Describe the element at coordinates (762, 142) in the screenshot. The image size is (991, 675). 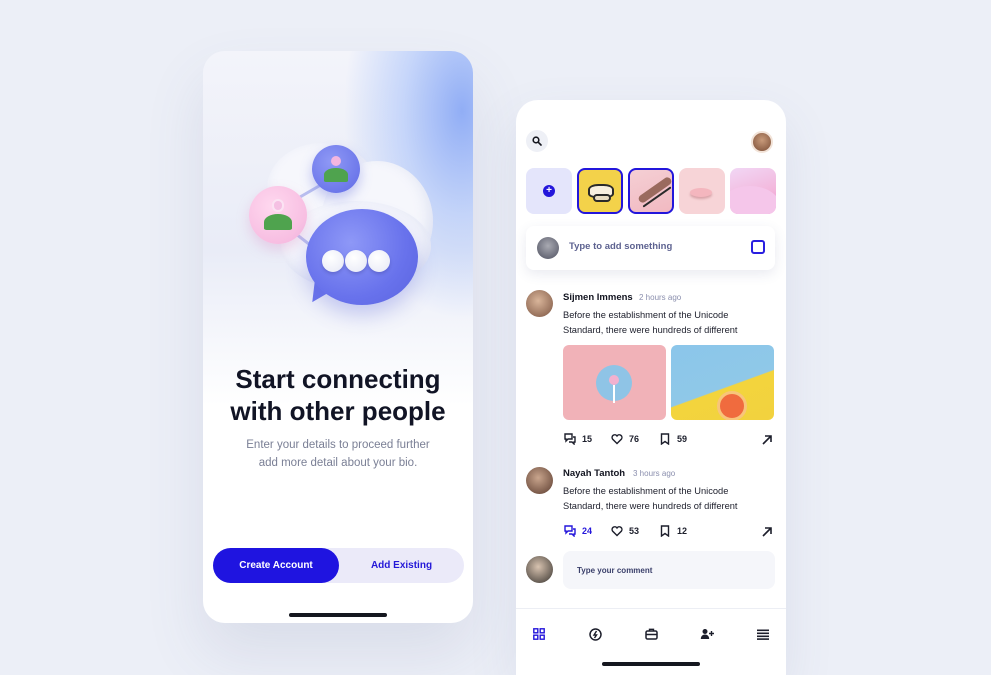
I see `profile-avatar` at that location.